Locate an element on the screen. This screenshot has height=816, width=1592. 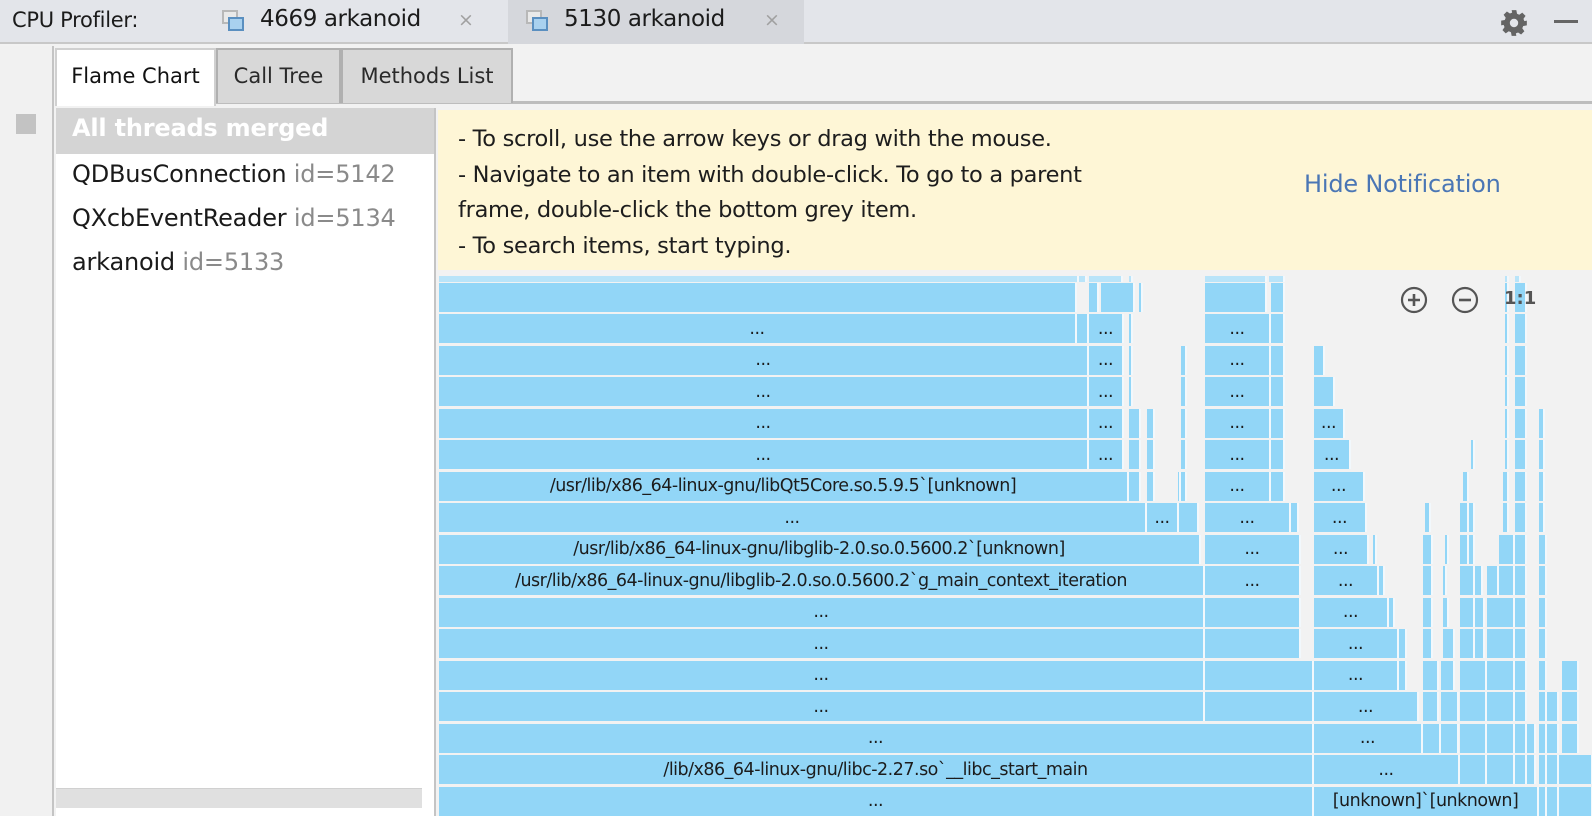
horizontal-scrollbar is located at coordinates (239, 798).